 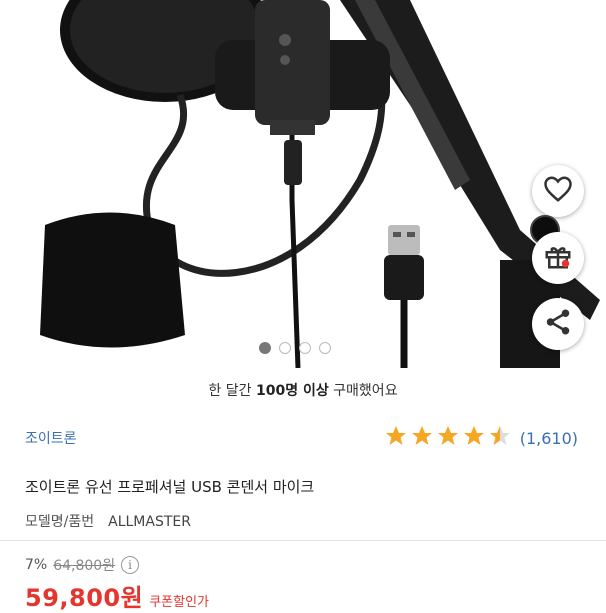 I want to click on sale-price: 59,800원, so click(x=84, y=598).